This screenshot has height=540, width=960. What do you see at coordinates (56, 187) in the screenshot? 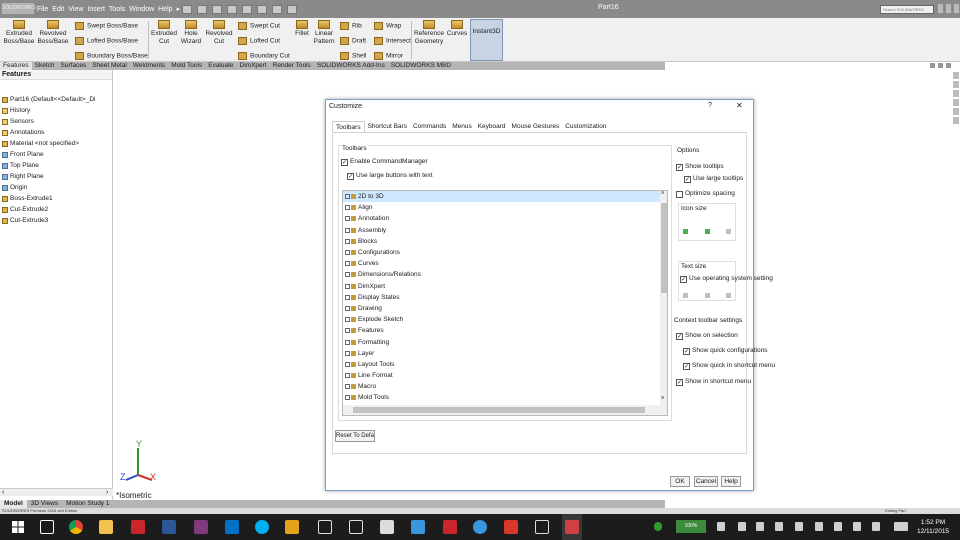
I see `tree-item-origin: Origin` at bounding box center [56, 187].